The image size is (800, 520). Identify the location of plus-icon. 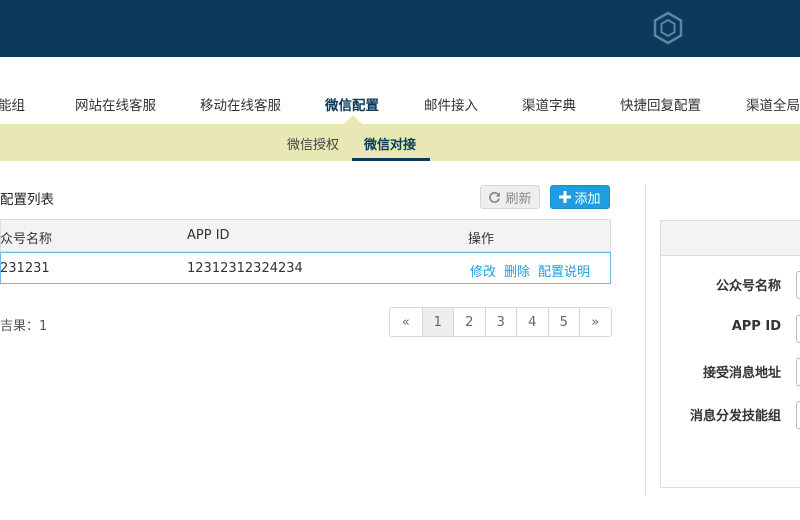
(565, 197).